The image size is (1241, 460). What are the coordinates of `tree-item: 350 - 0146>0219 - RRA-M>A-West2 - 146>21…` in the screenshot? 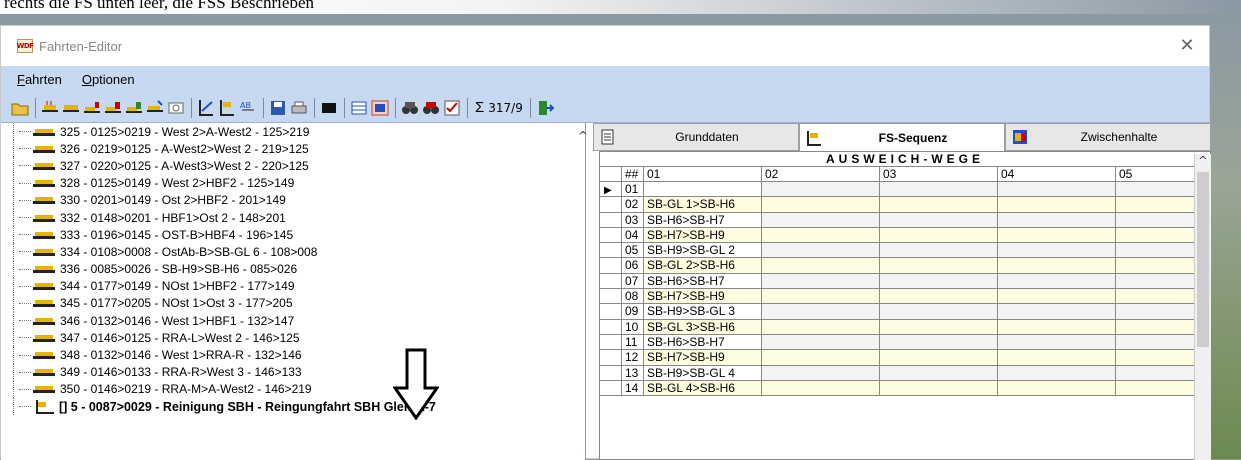 It's located at (293, 389).